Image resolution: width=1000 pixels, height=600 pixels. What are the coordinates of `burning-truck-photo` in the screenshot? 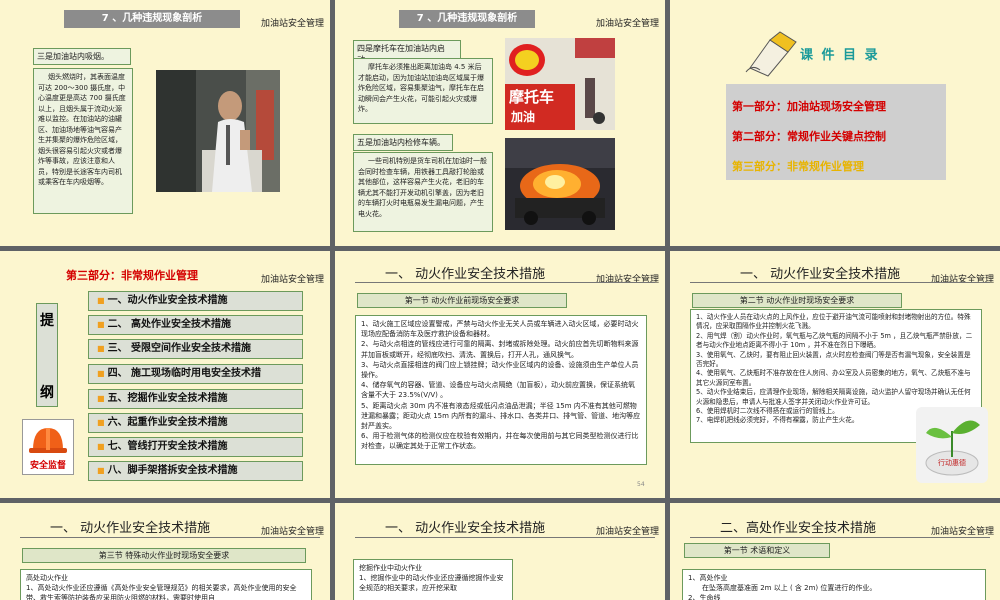 It's located at (560, 184).